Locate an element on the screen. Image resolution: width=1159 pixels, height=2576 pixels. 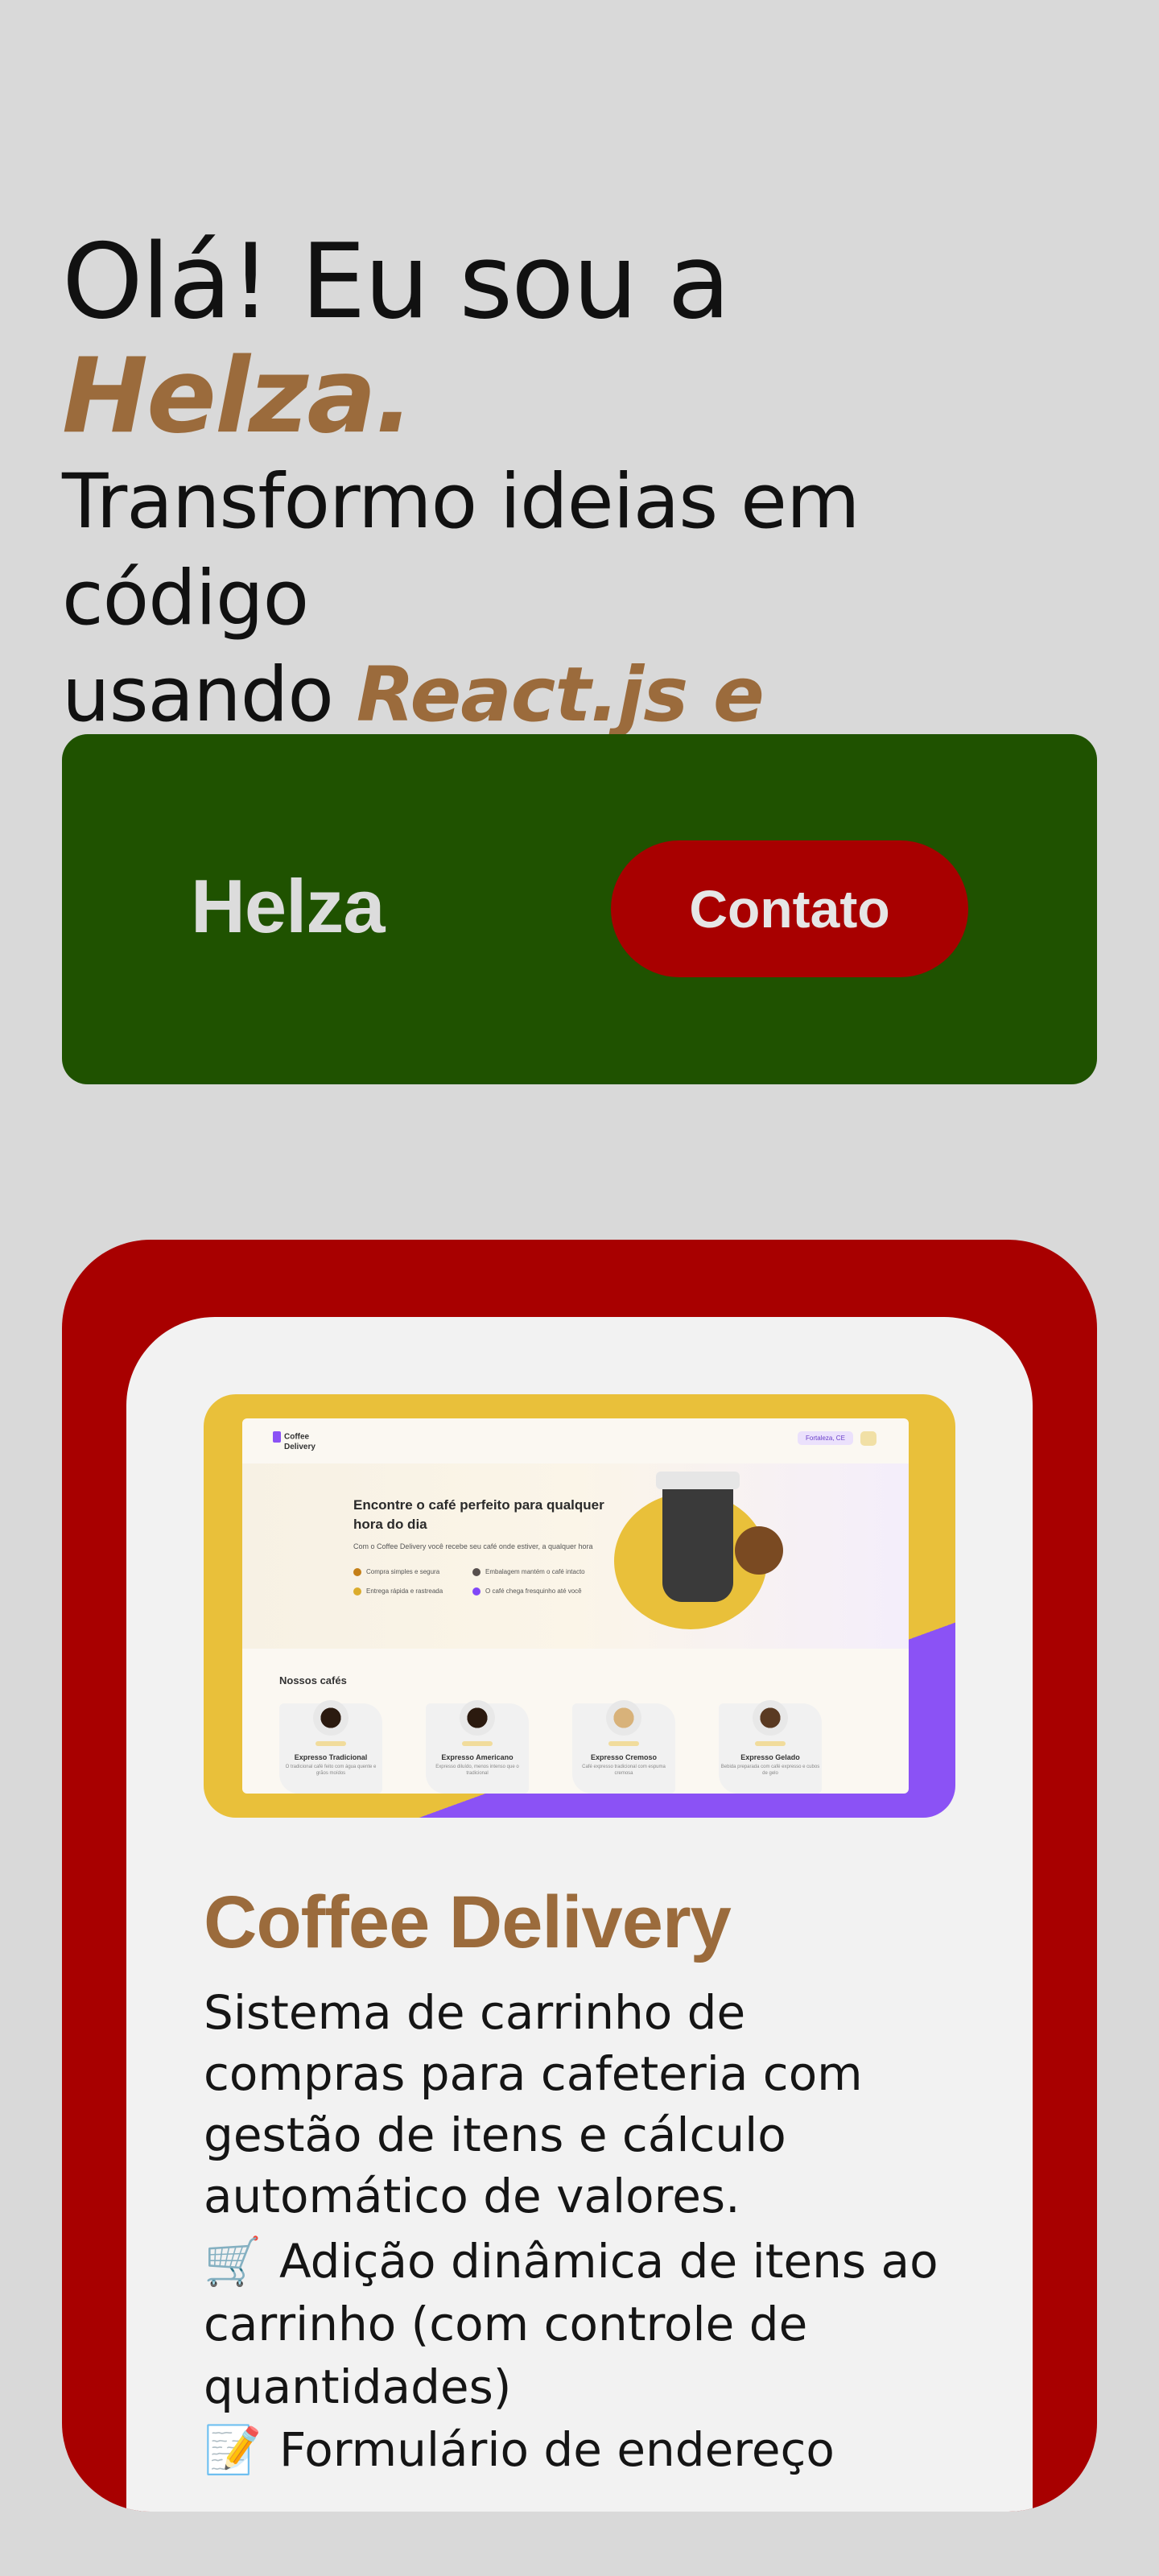
logo-text-2: Delivery is located at coordinates (300, 1447).